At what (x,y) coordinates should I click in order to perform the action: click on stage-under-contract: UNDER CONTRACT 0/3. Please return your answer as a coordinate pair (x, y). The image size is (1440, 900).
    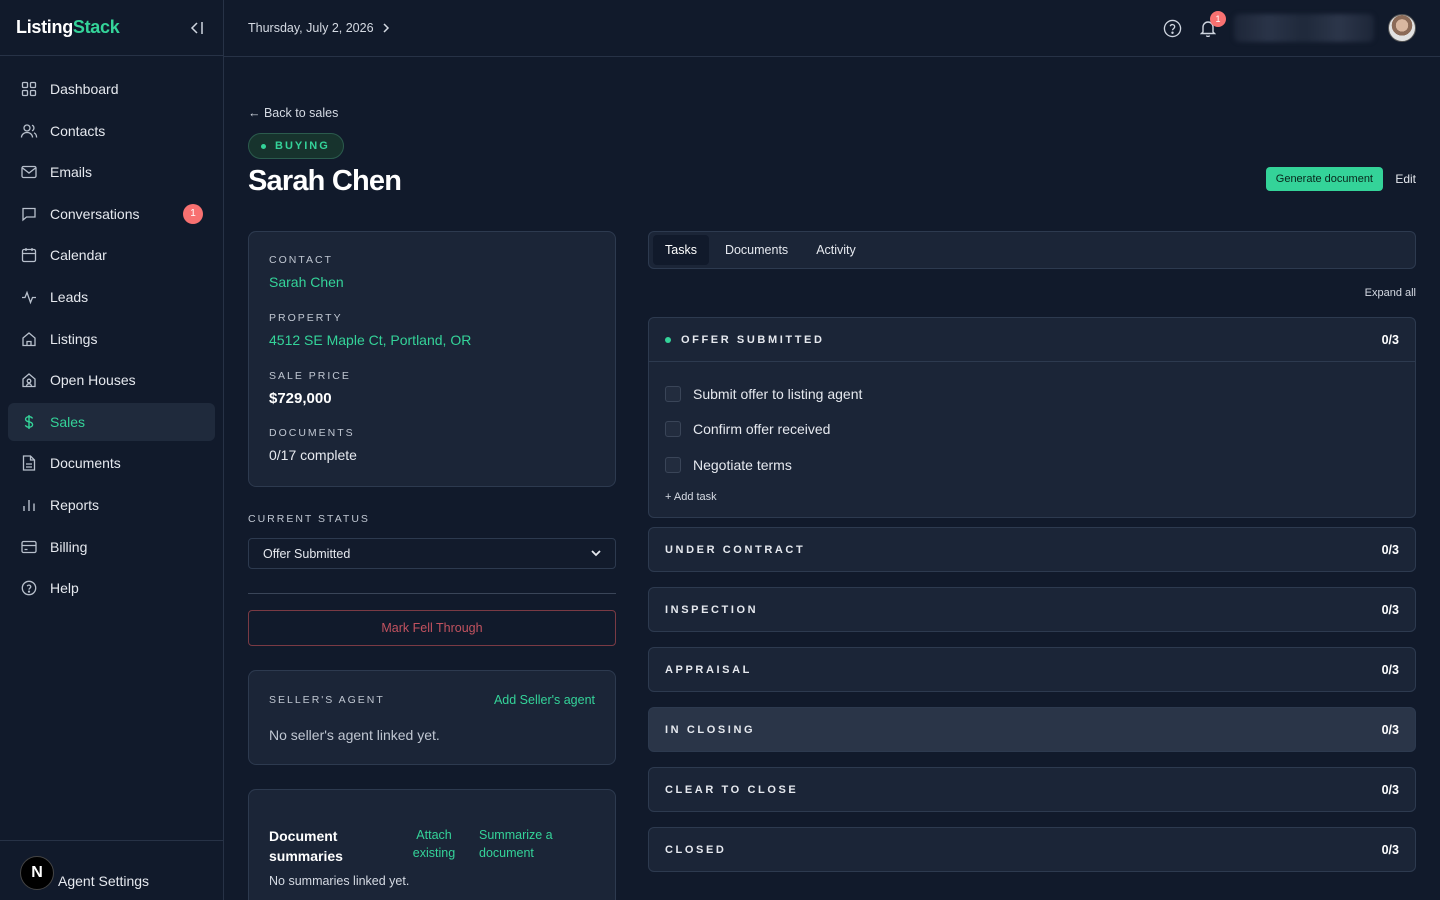
    Looking at the image, I should click on (1032, 549).